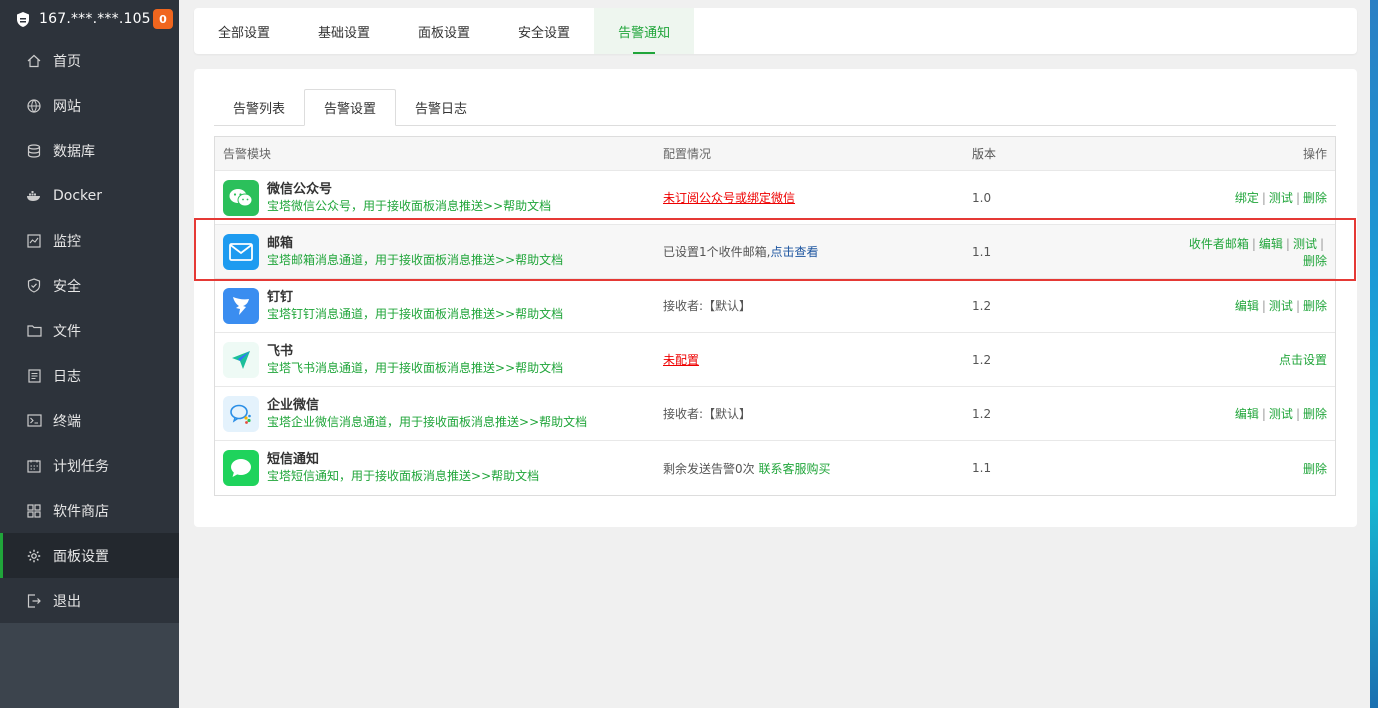  Describe the element at coordinates (1247, 198) in the screenshot. I see `bind-button: 绑定` at that location.